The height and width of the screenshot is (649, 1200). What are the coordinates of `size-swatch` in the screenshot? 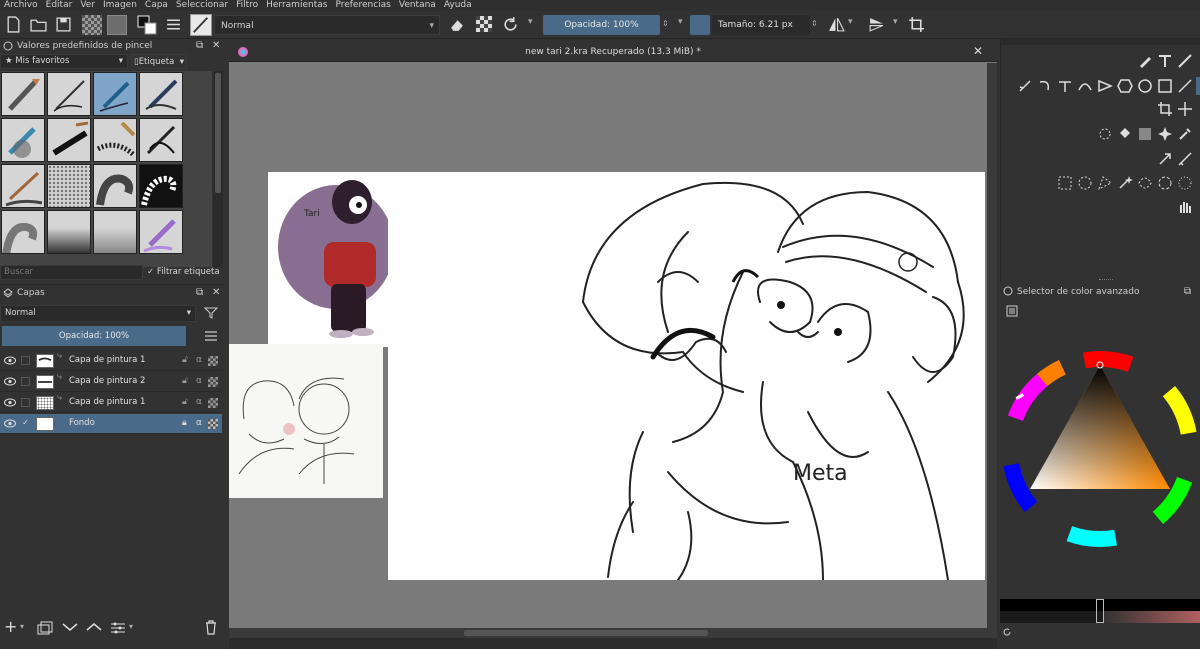 It's located at (700, 25).